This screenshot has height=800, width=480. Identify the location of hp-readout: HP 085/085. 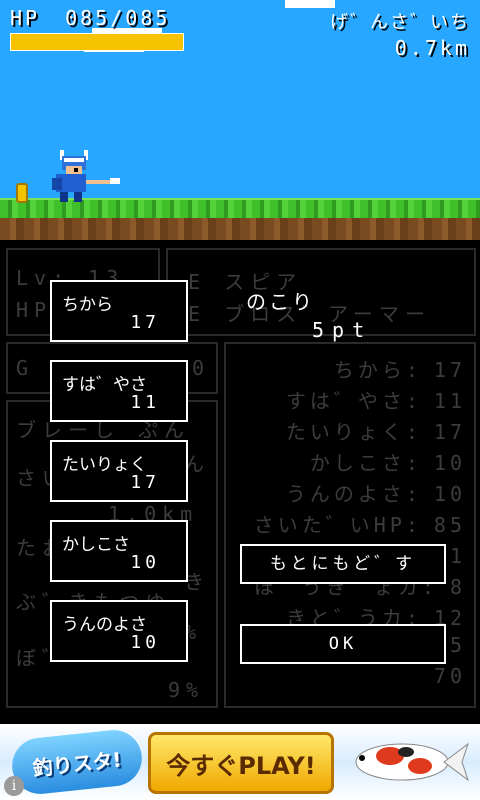
(90, 18).